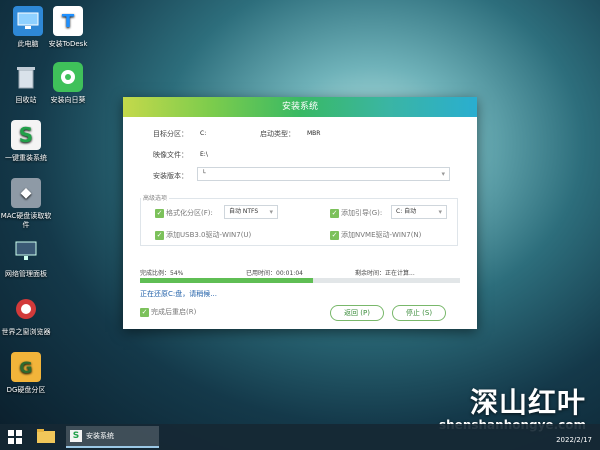  Describe the element at coordinates (26, 251) in the screenshot. I see `network-icon` at that location.